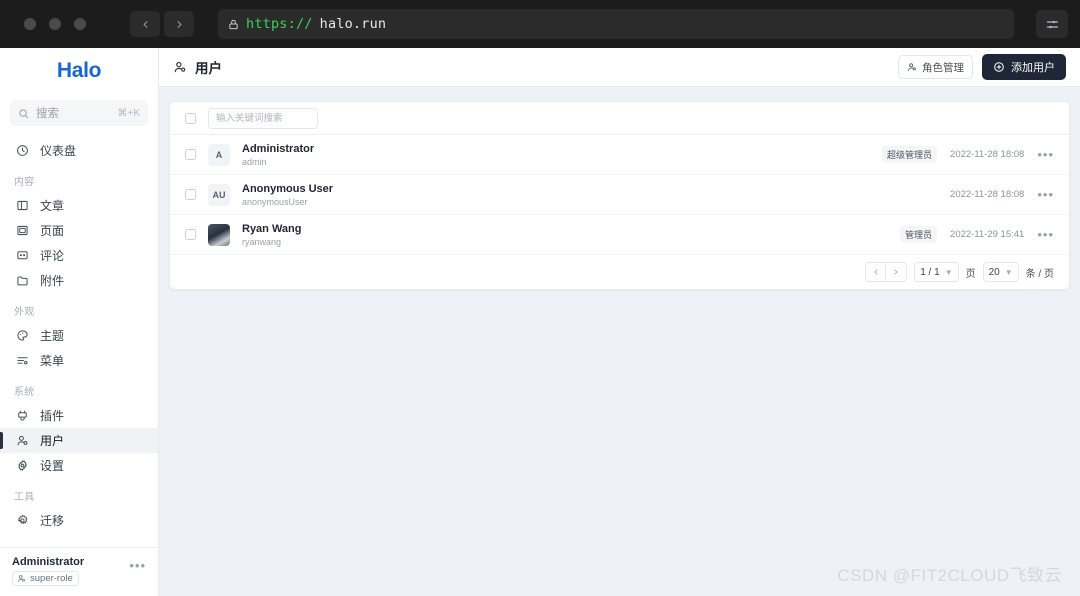 The image size is (1080, 596). I want to click on page-unit-label: 页, so click(970, 274).